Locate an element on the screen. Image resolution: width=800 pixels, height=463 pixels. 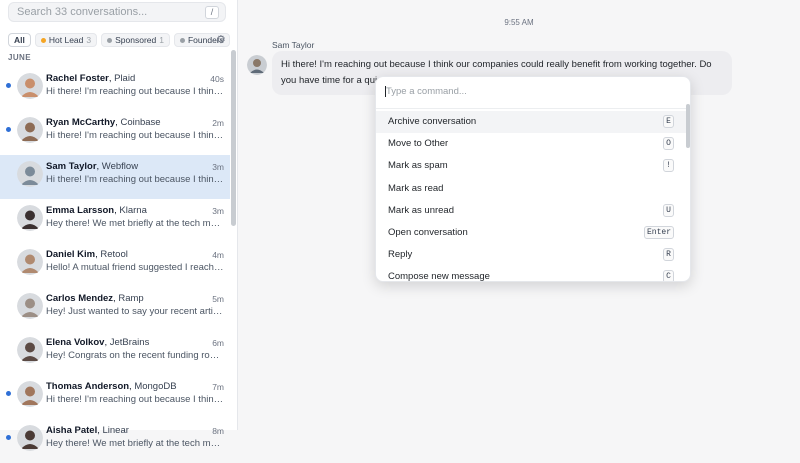
contact-company: Plaid is located at coordinates (125, 78).